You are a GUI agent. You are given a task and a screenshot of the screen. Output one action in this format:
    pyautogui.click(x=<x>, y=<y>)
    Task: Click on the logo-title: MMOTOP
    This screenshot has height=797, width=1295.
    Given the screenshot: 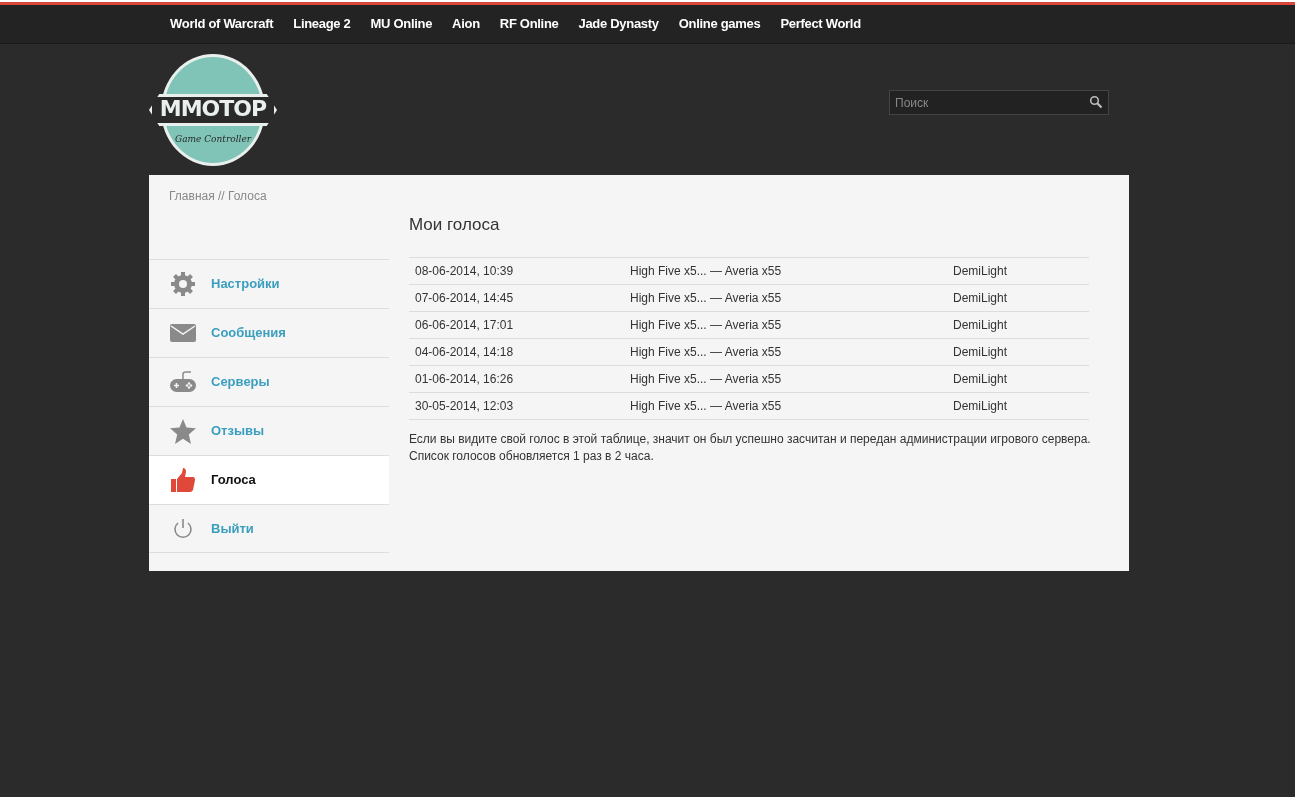 What is the action you would take?
    pyautogui.click(x=213, y=110)
    